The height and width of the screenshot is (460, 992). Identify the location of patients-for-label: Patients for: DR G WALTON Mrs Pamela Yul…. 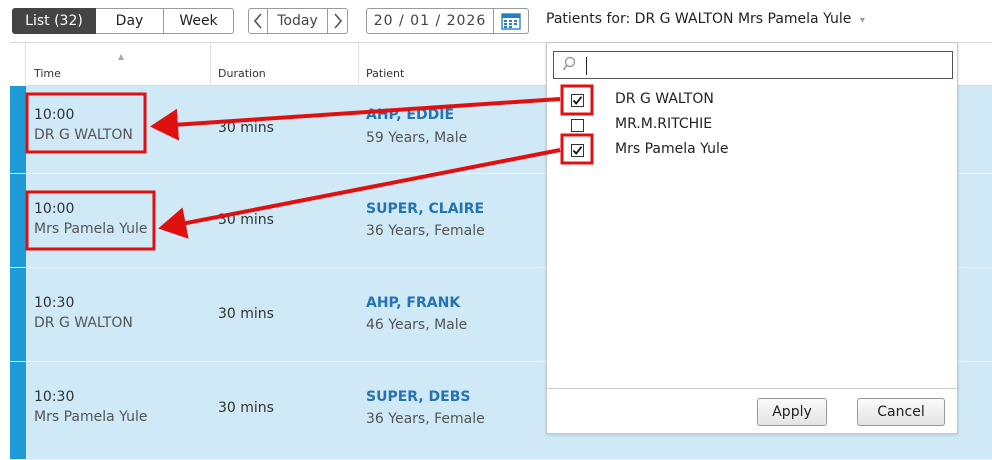
(699, 19).